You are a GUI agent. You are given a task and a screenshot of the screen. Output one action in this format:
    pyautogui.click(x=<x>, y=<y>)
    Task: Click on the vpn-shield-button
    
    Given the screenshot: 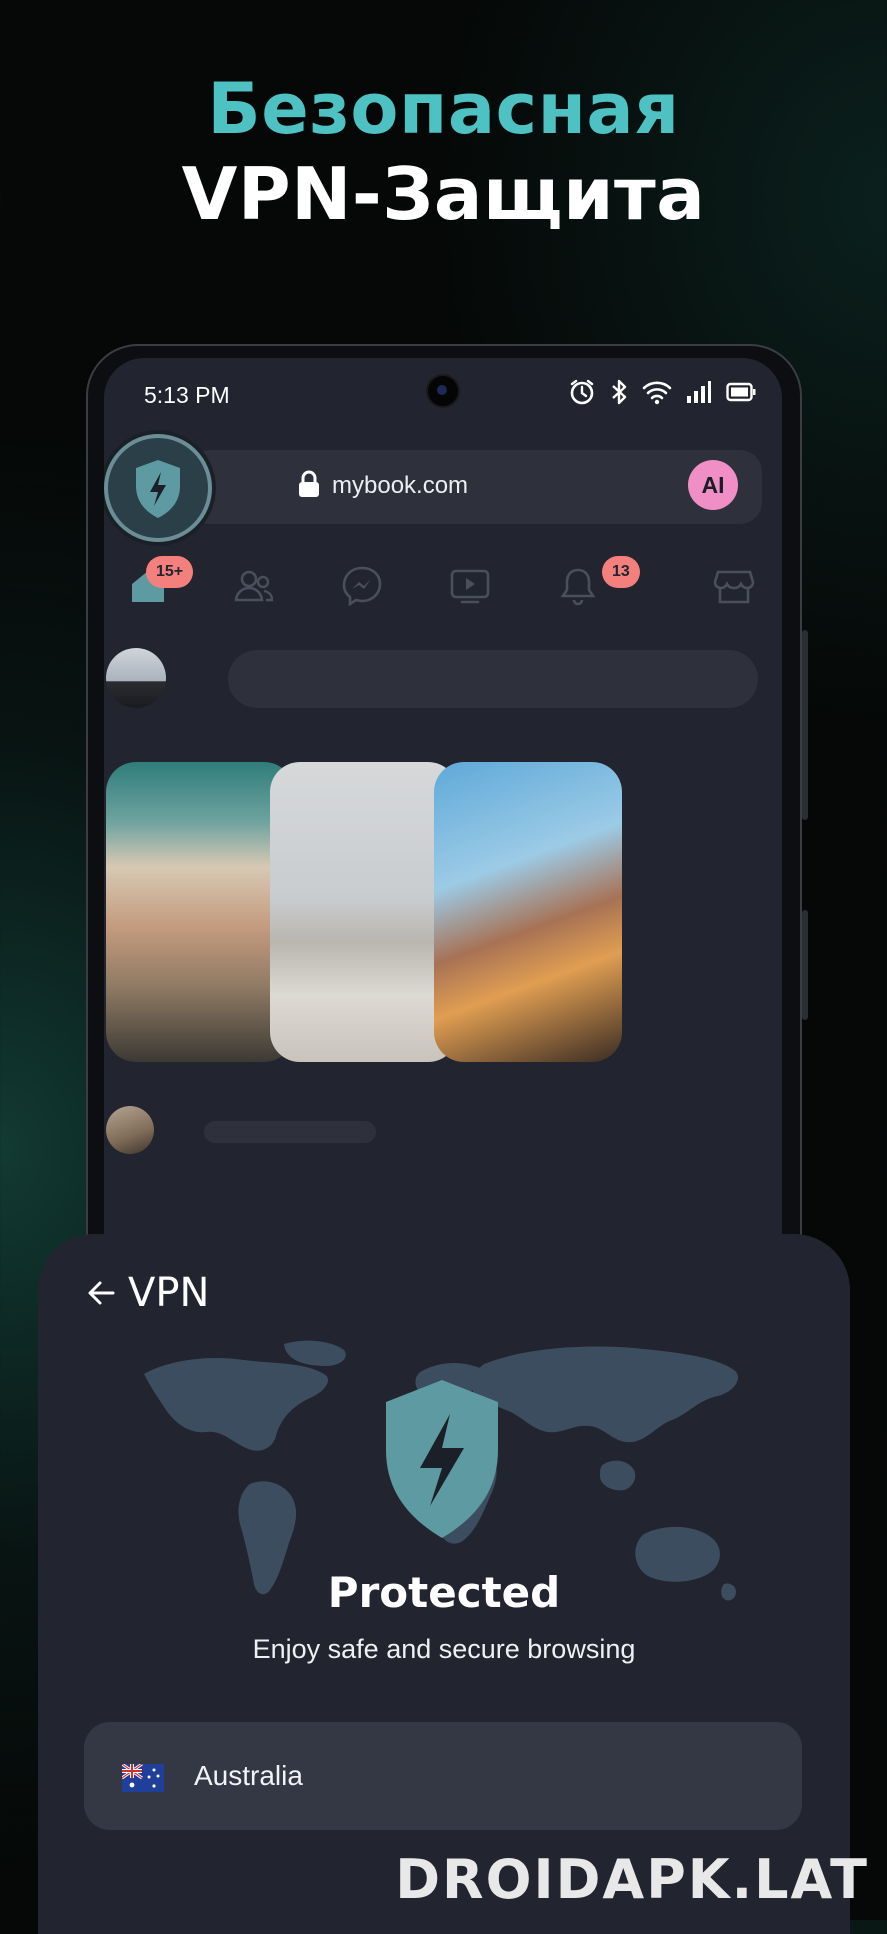 What is the action you would take?
    pyautogui.click(x=158, y=488)
    